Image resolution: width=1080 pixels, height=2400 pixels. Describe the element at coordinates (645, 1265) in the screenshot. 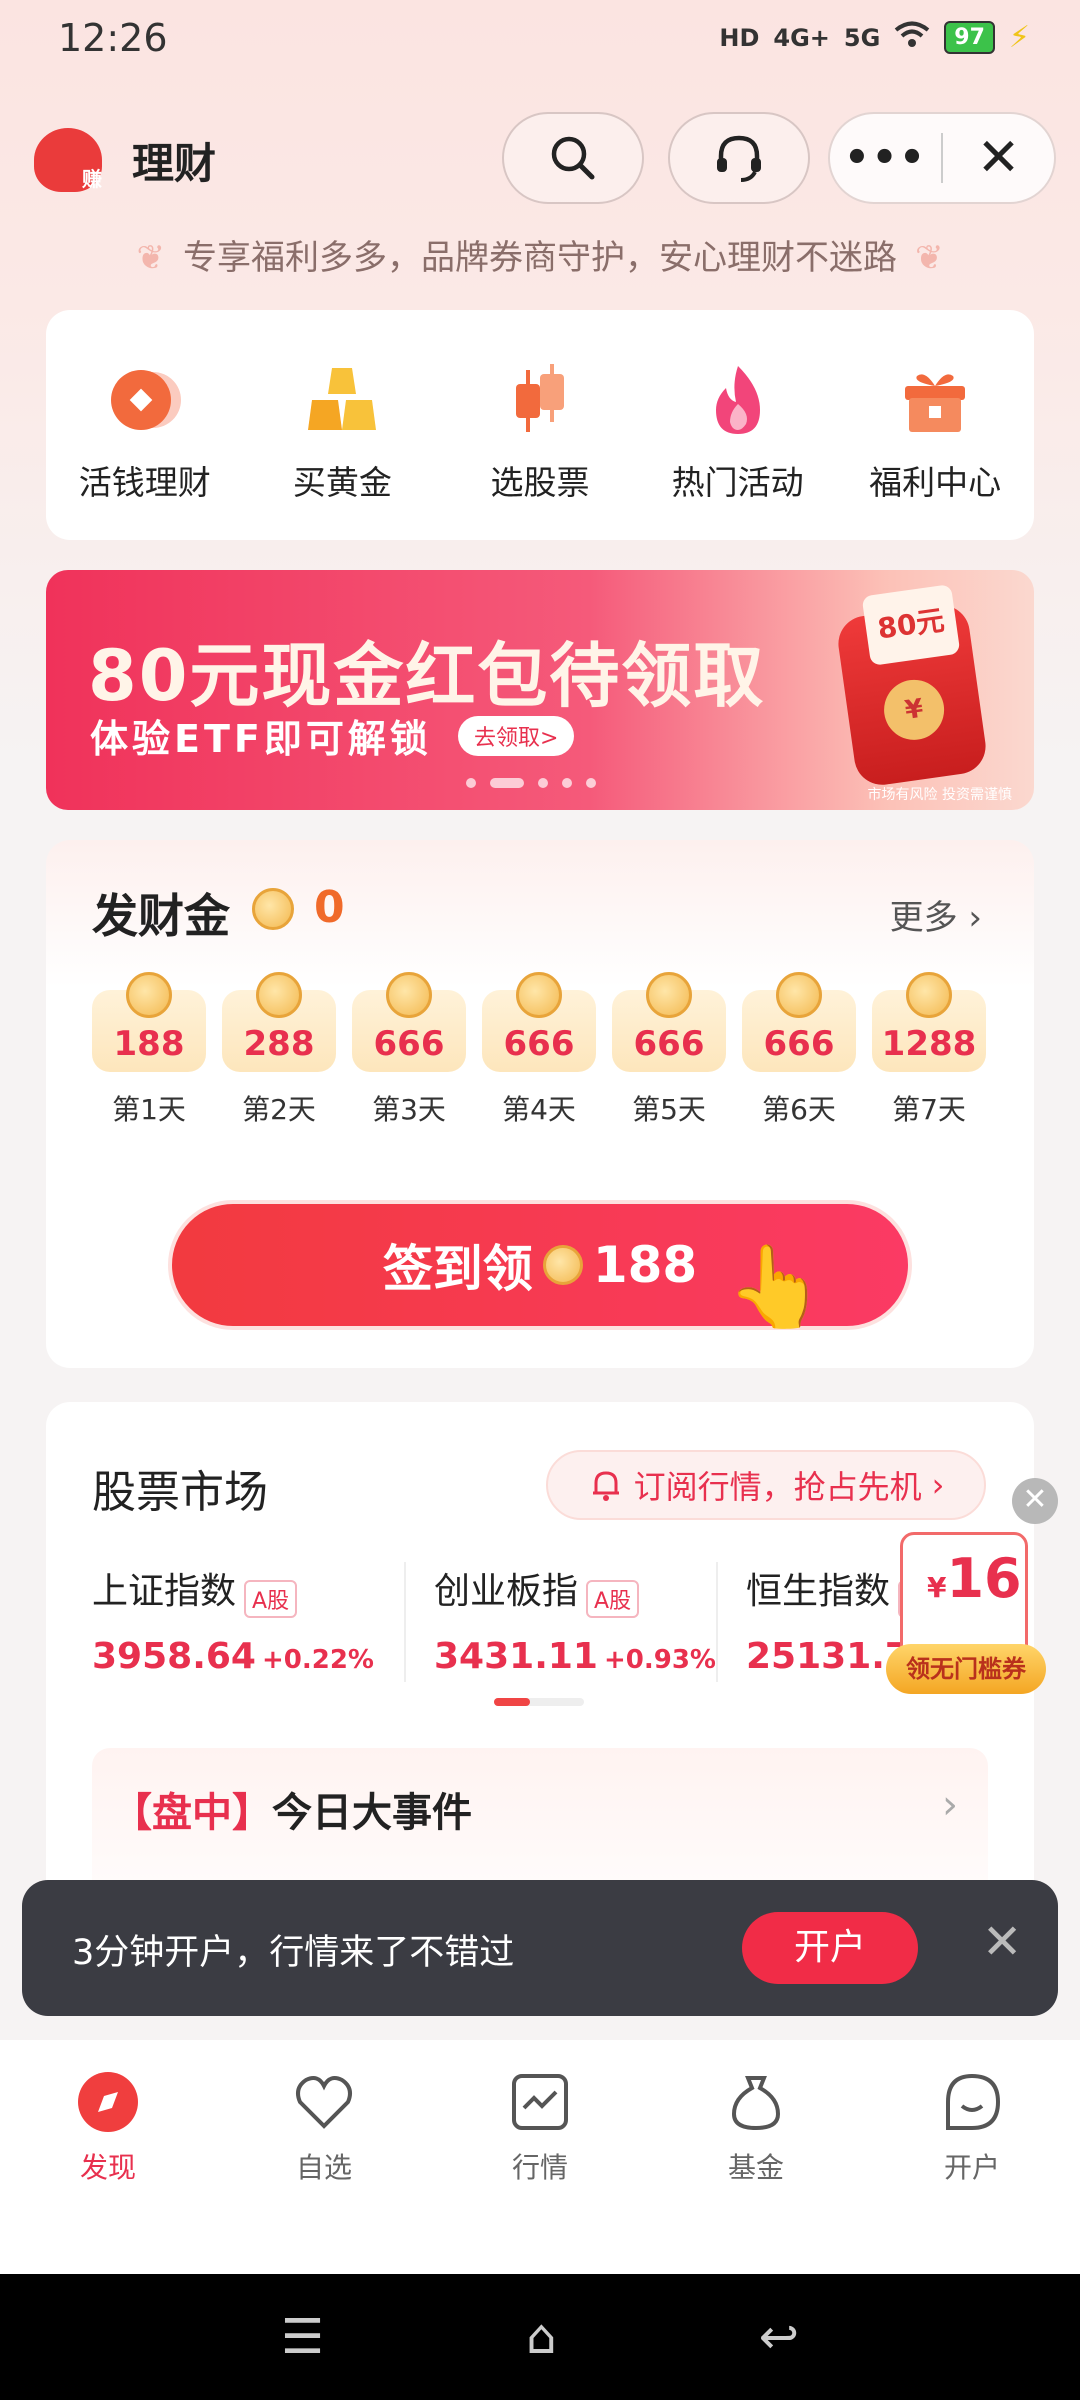

I see `signin-amount: 188` at that location.